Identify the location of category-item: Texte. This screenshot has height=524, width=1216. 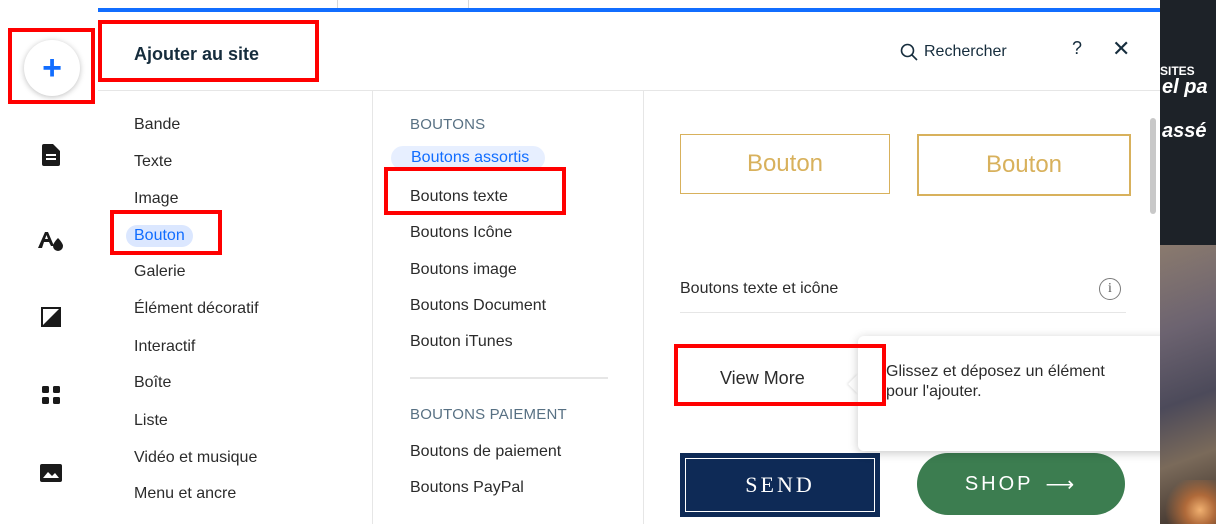
(153, 162).